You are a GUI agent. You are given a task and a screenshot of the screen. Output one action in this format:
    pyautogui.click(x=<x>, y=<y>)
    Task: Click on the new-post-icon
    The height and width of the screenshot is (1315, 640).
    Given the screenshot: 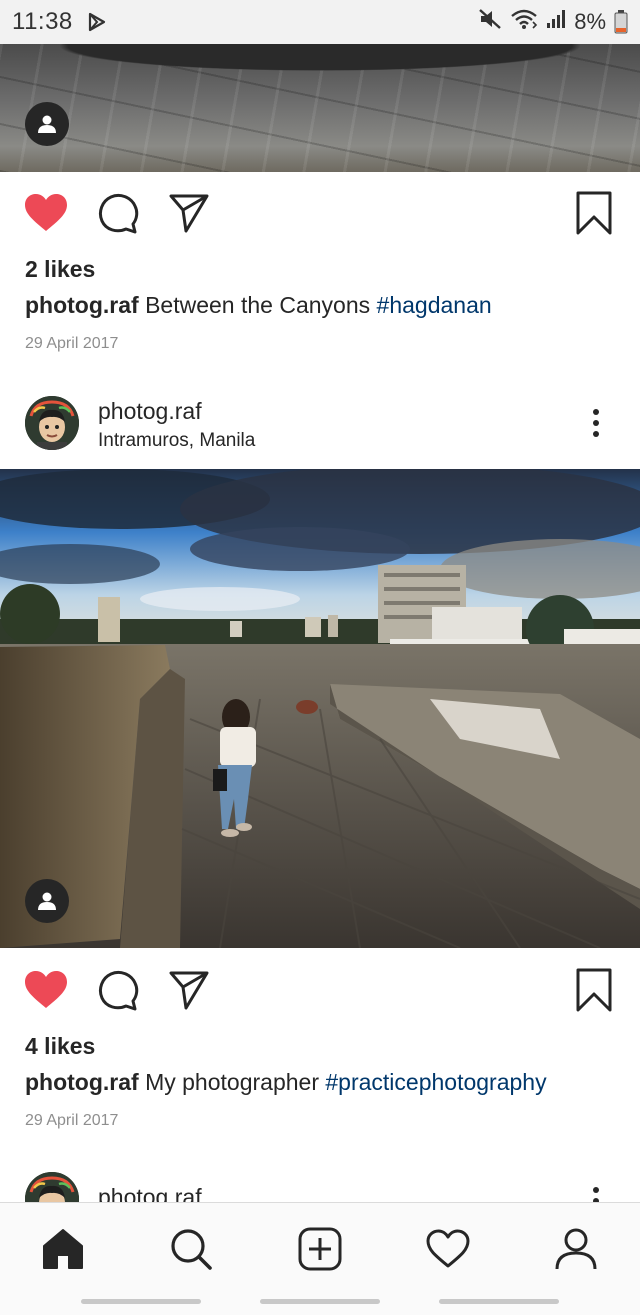 What is the action you would take?
    pyautogui.click(x=320, y=1249)
    